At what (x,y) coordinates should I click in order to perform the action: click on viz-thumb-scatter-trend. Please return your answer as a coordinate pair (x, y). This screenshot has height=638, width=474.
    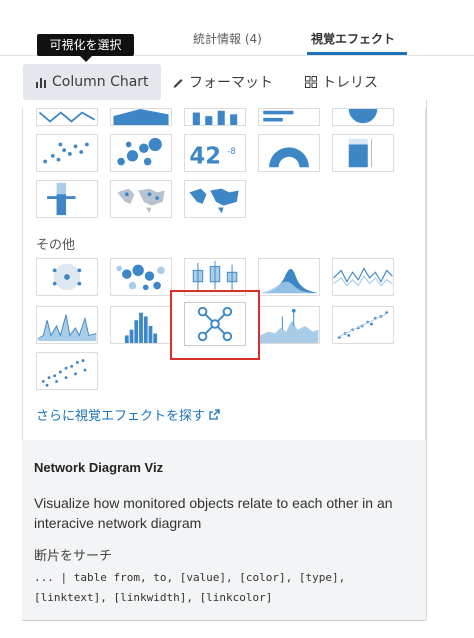
    Looking at the image, I should click on (363, 325).